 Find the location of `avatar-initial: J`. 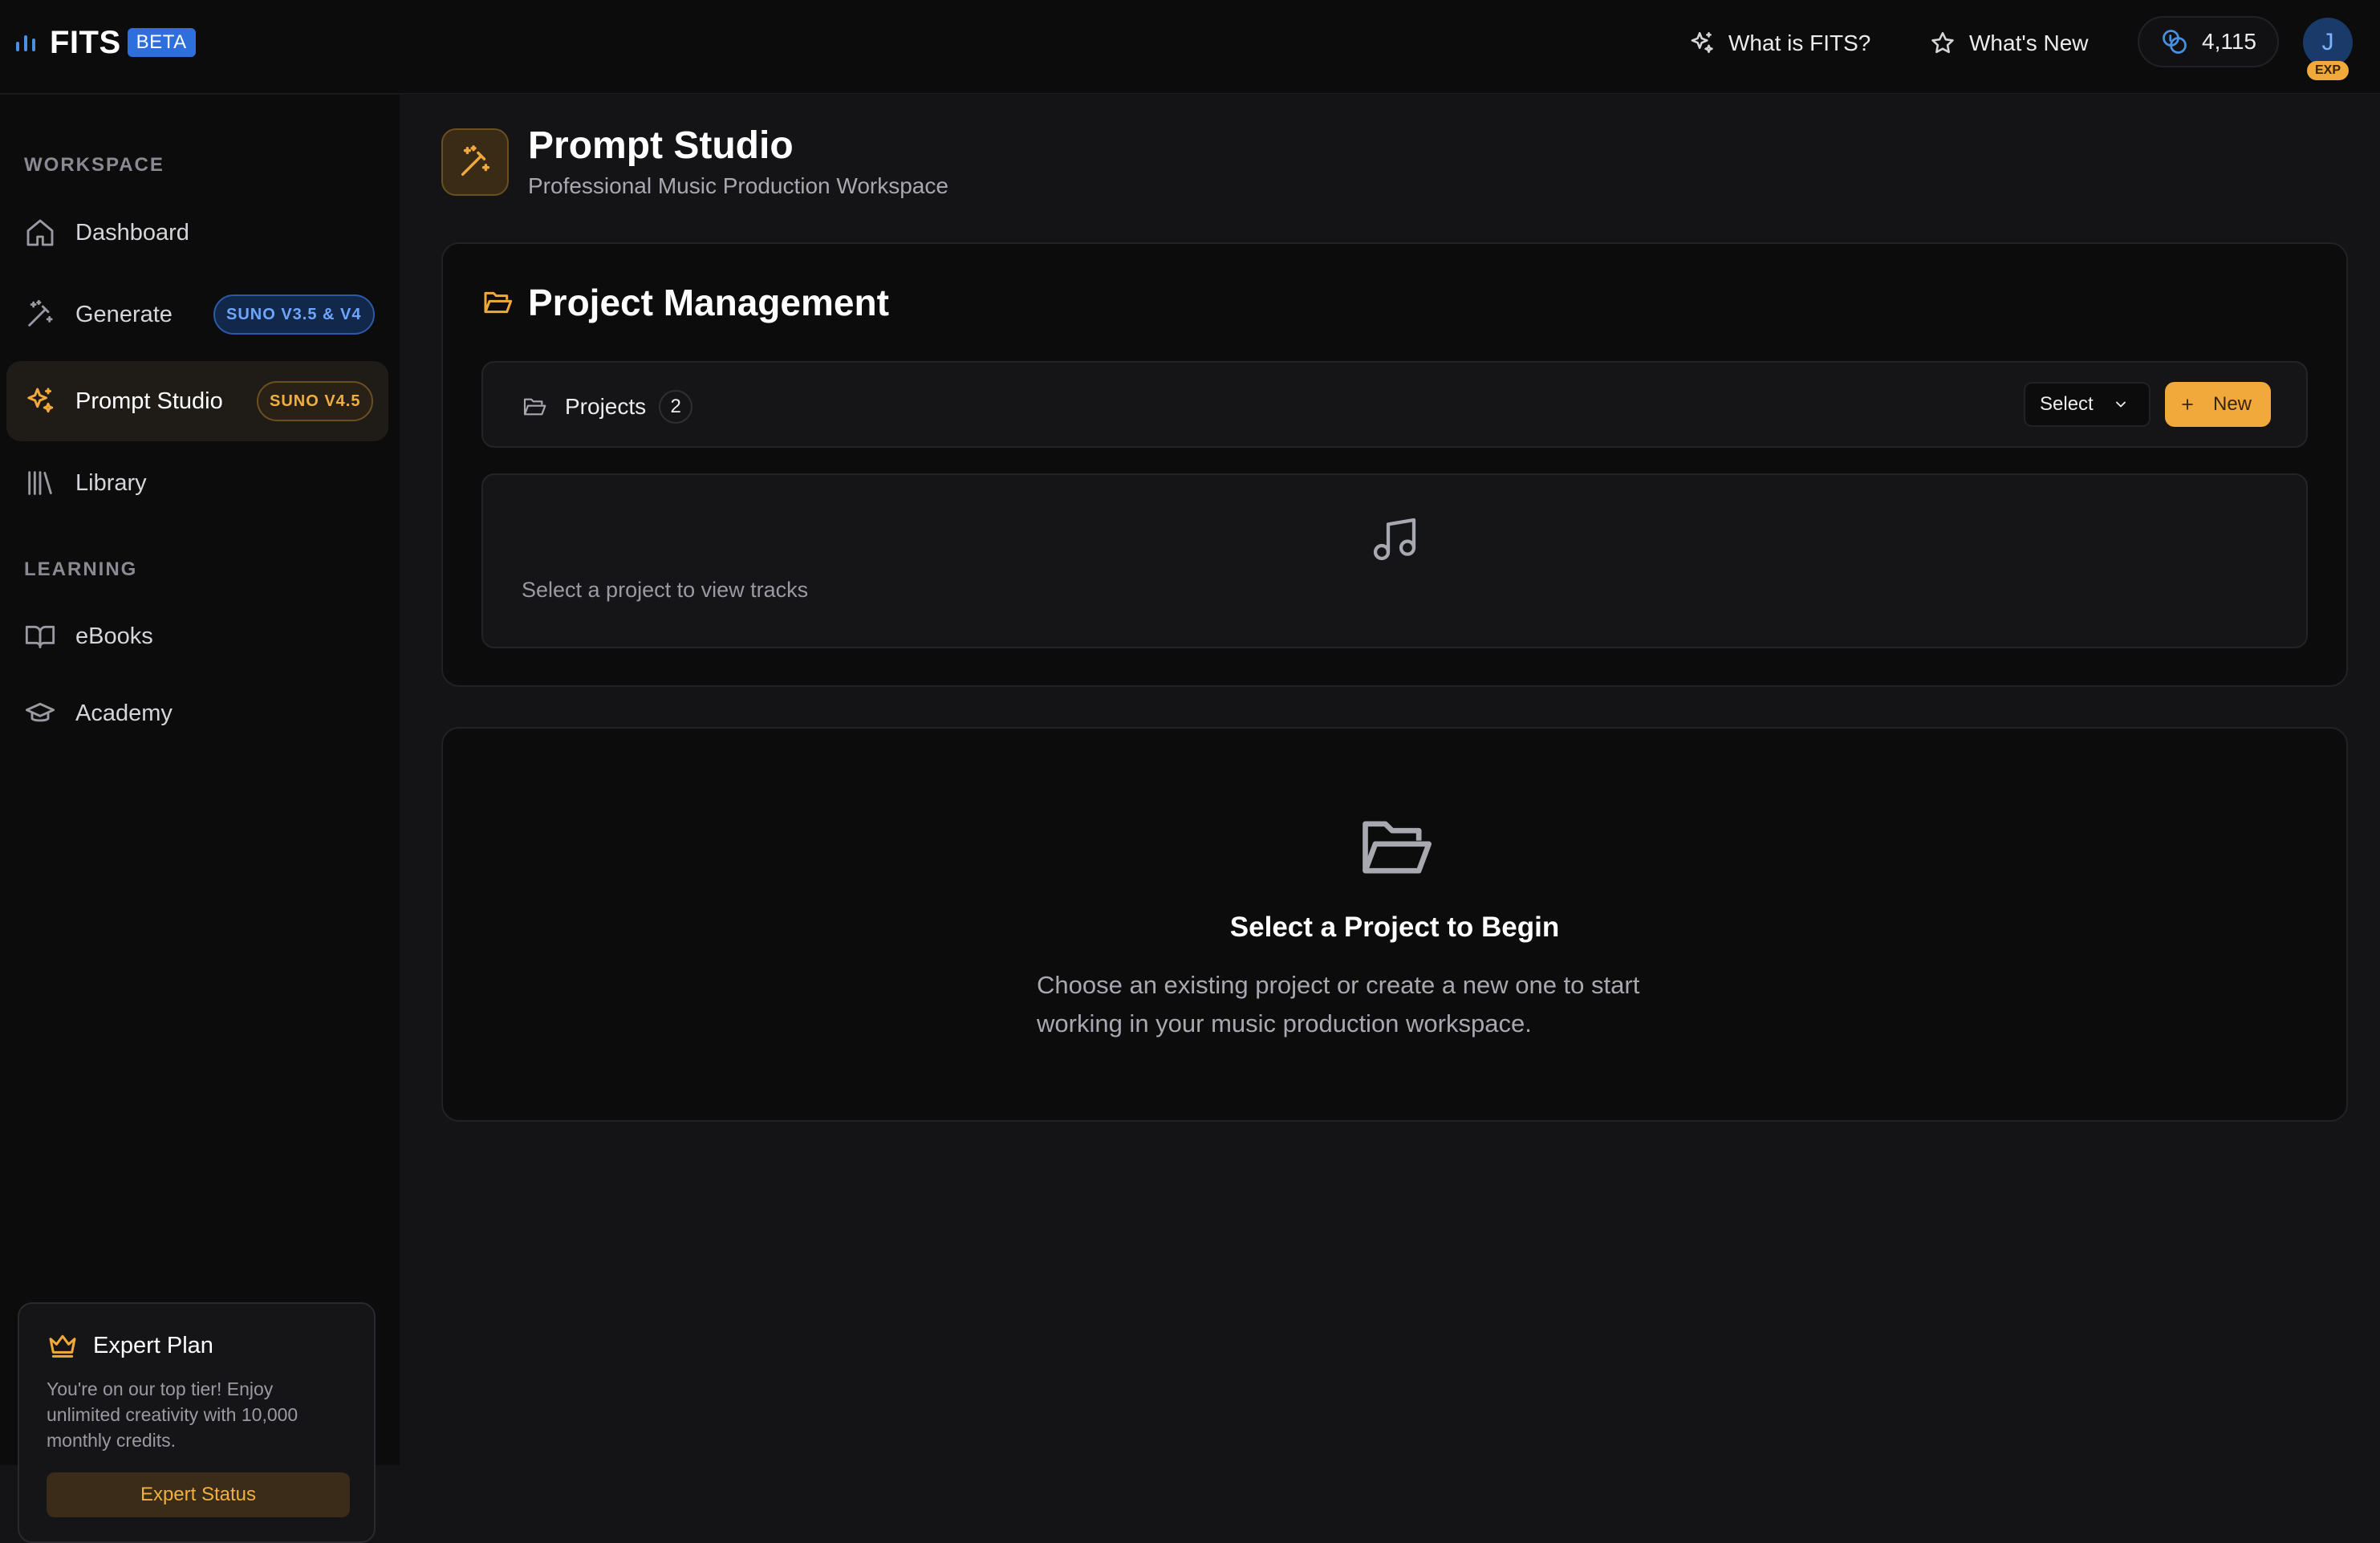

avatar-initial: J is located at coordinates (2327, 42).